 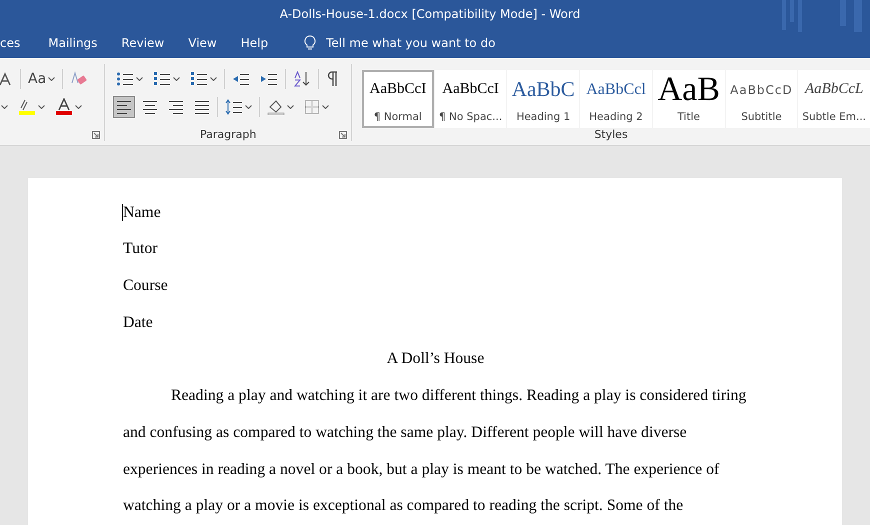 I want to click on menu-tab: Help, so click(x=254, y=43).